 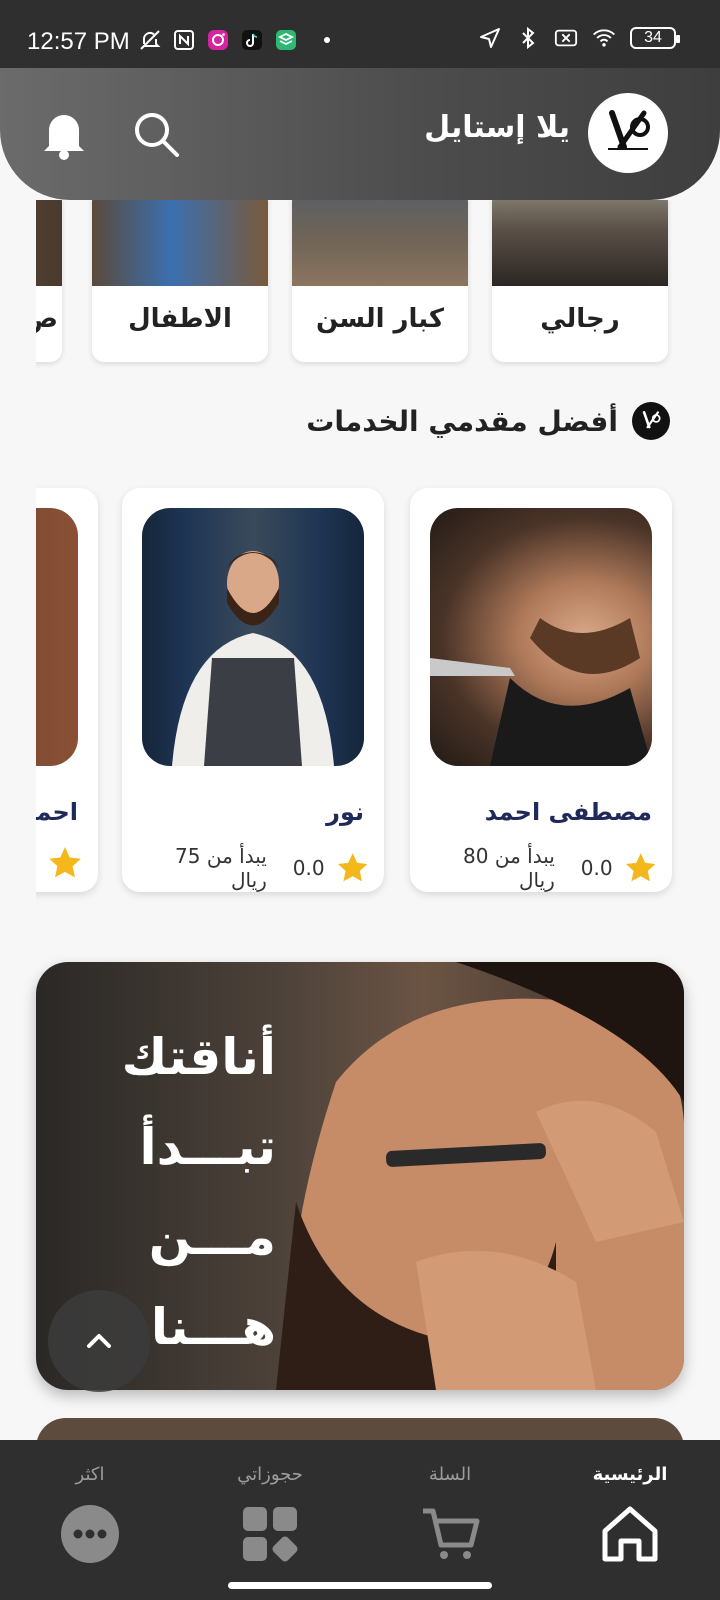 I want to click on search-icon, so click(x=157, y=135).